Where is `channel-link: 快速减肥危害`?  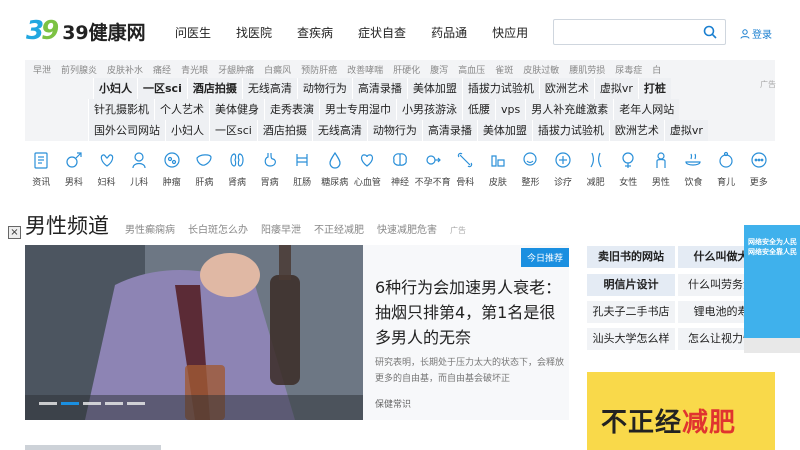
channel-link: 快速减肥危害 is located at coordinates (407, 228).